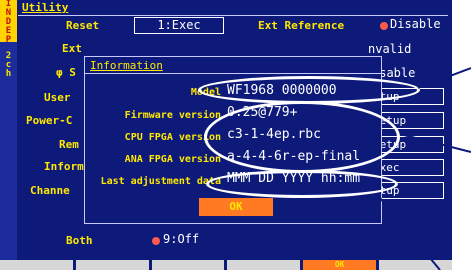  What do you see at coordinates (8, 22) in the screenshot?
I see `indep-mode-indicator: INDEP` at bounding box center [8, 22].